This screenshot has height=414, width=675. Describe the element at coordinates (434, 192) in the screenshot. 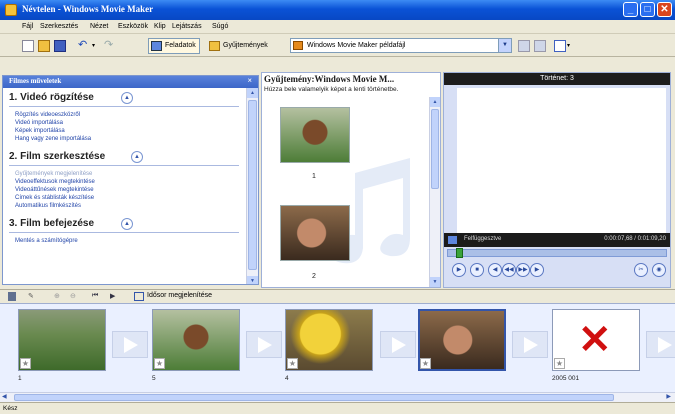

I see `collection-scrollbar: ▲ ▼` at that location.